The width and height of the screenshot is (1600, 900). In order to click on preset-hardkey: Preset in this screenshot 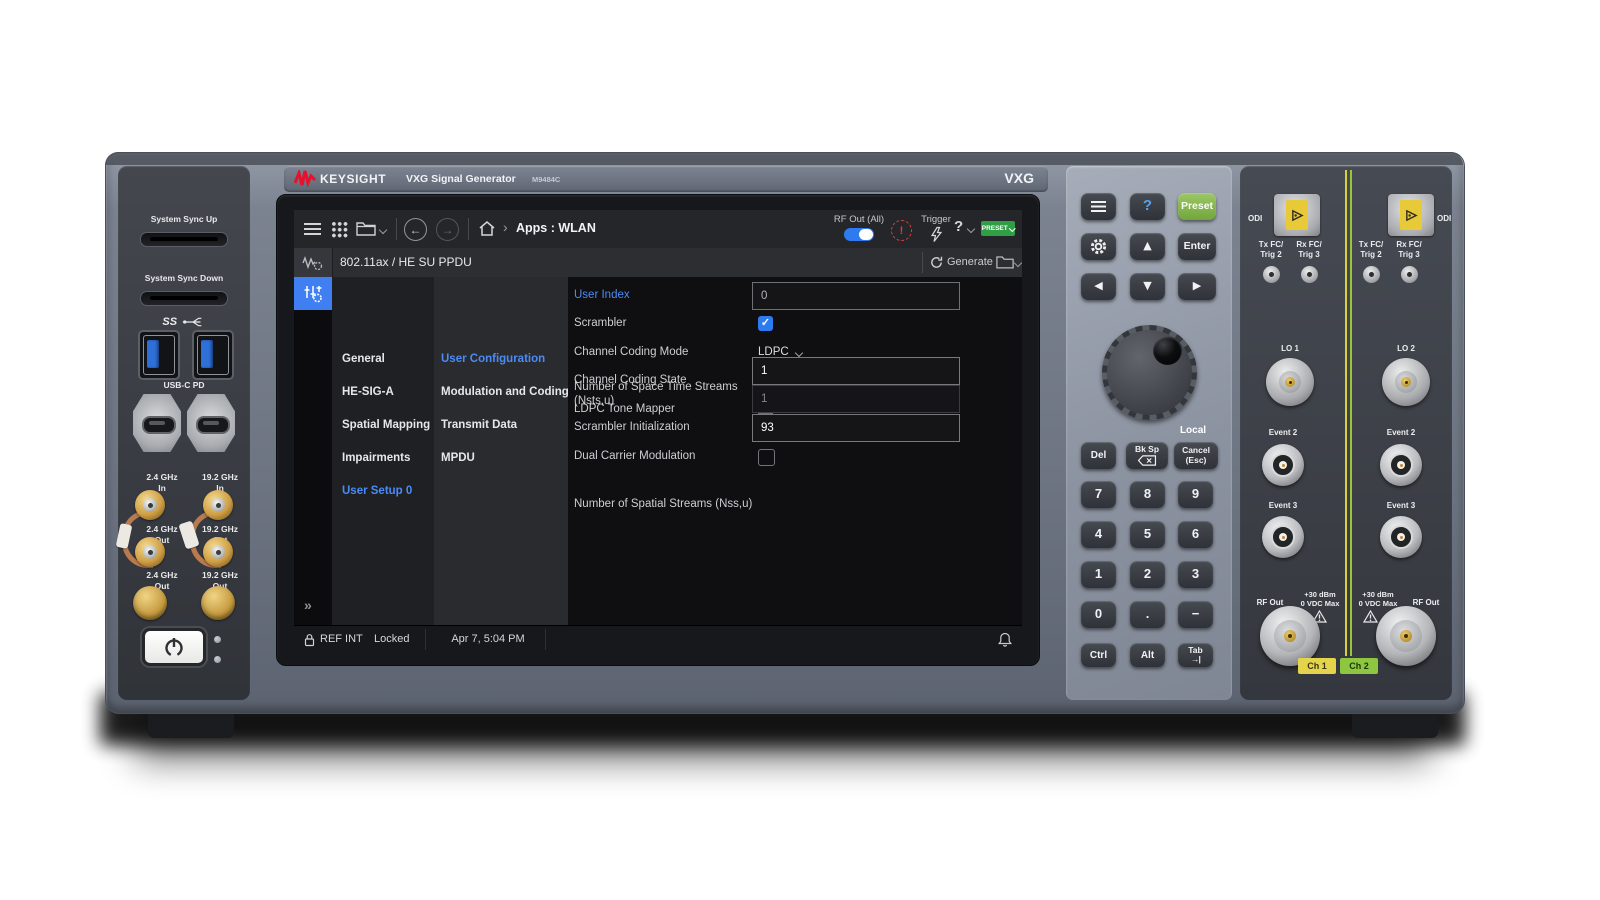, I will do `click(1197, 206)`.